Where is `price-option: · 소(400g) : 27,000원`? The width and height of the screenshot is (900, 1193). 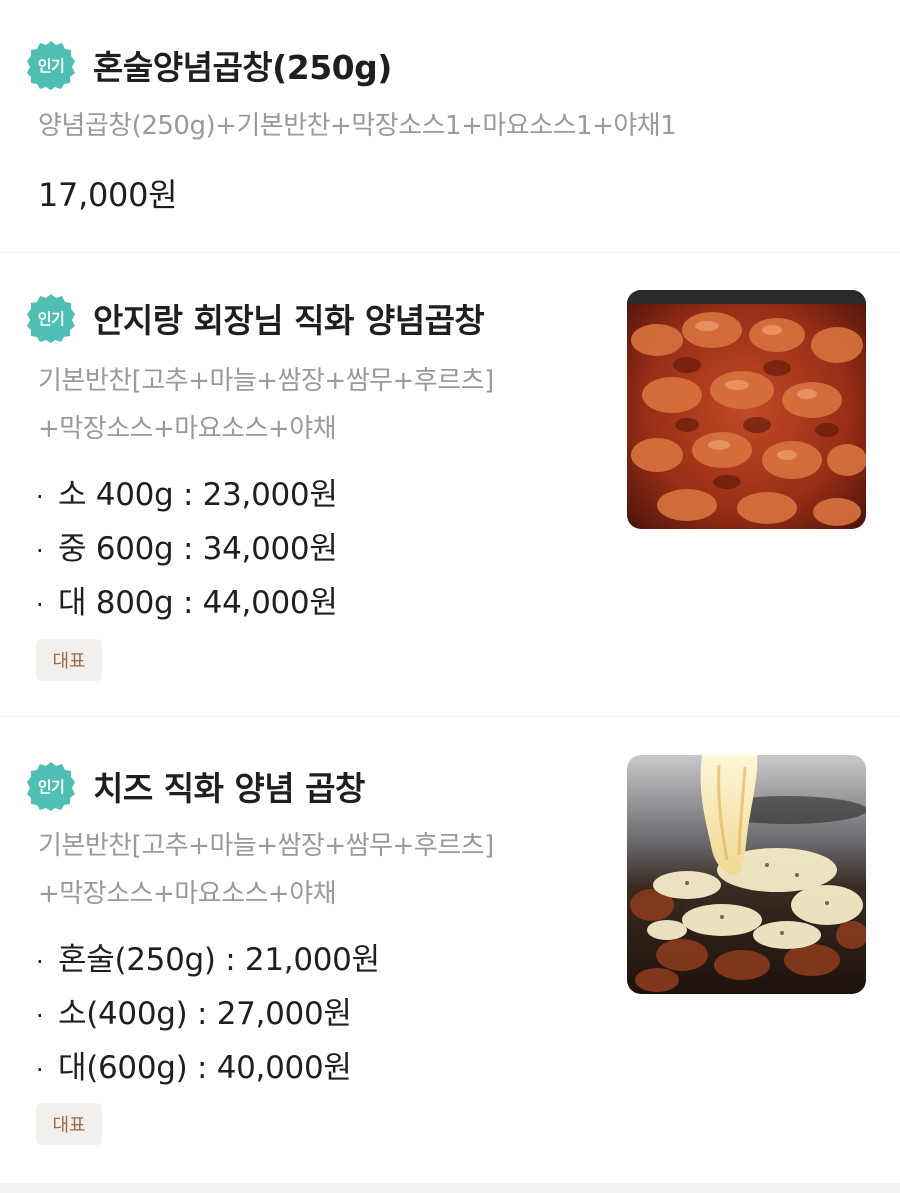 price-option: · 소(400g) : 27,000원 is located at coordinates (194, 1014).